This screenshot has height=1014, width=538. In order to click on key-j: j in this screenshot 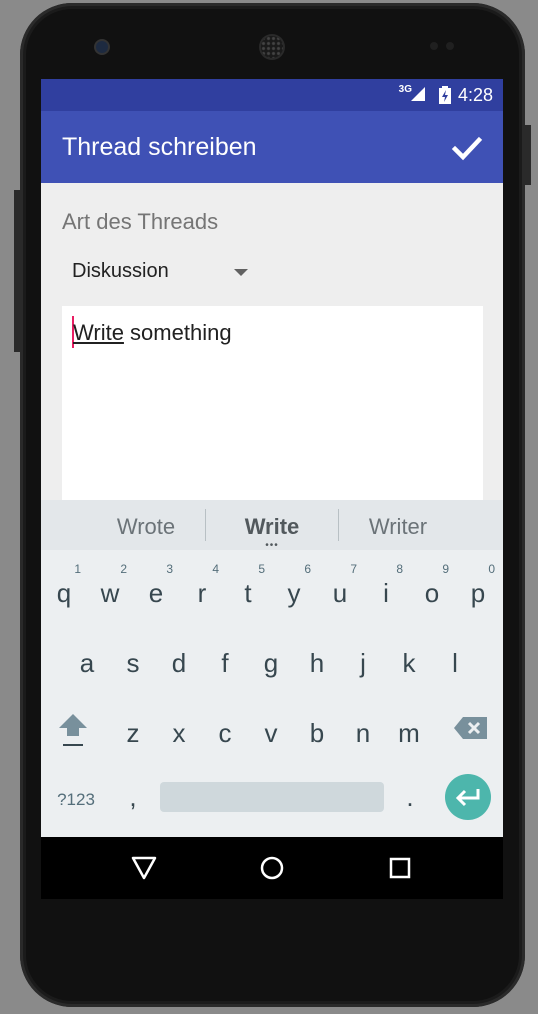, I will do `click(363, 656)`.